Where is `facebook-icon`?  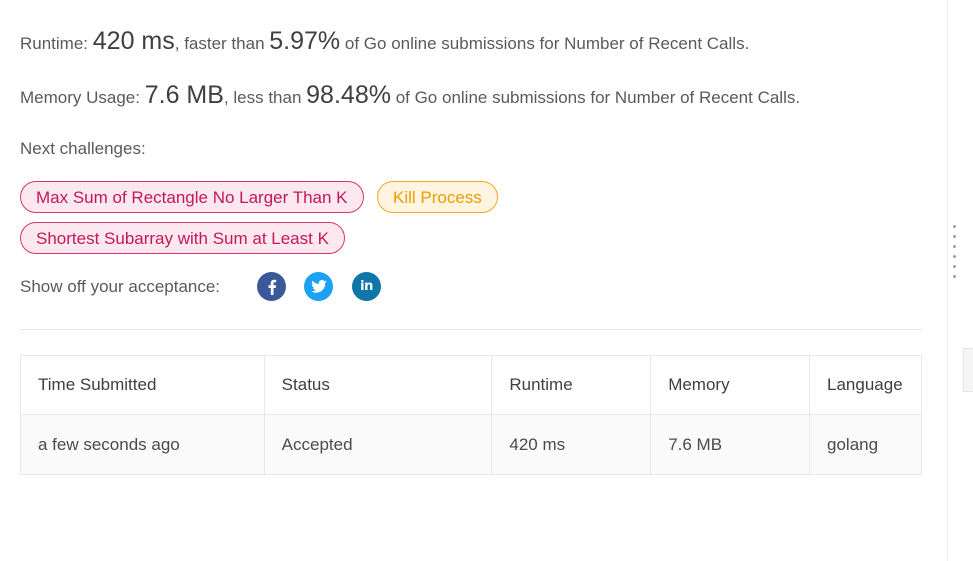 facebook-icon is located at coordinates (272, 287).